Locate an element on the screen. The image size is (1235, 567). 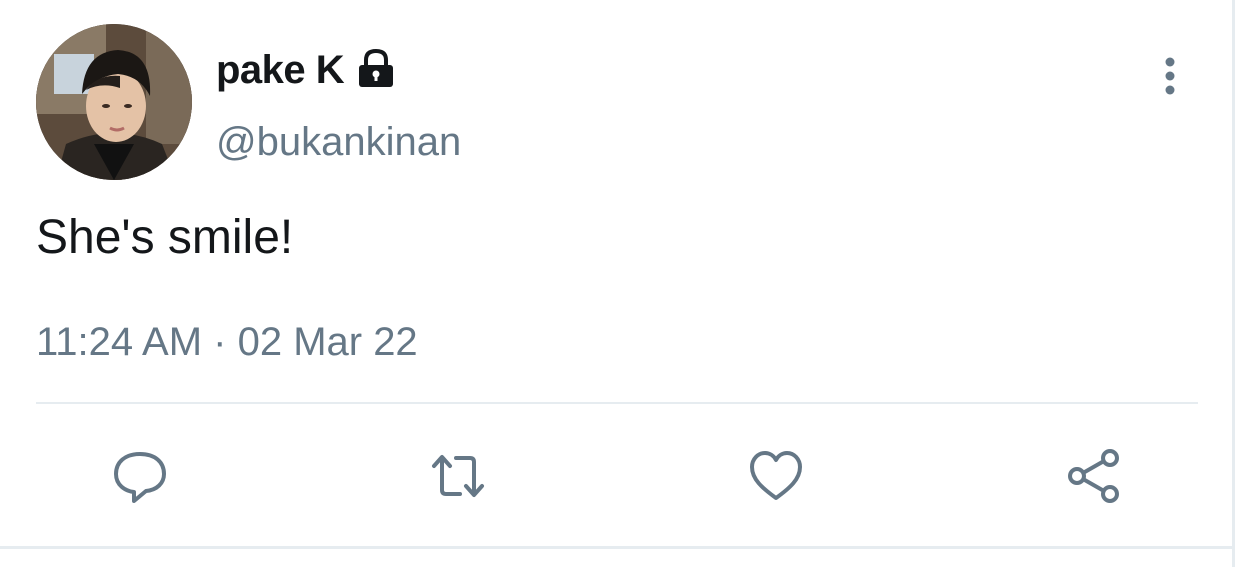
display-name: pake K is located at coordinates (280, 70).